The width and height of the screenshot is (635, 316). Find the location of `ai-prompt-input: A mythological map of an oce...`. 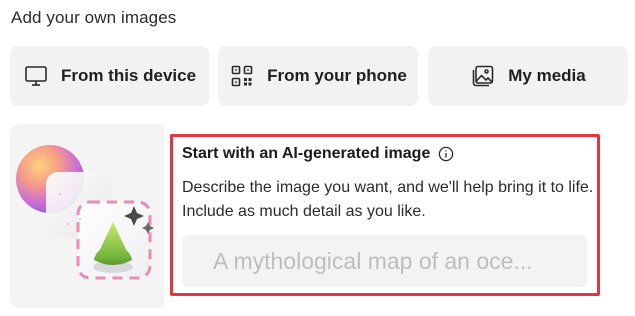

ai-prompt-input: A mythological map of an oce... is located at coordinates (384, 261).